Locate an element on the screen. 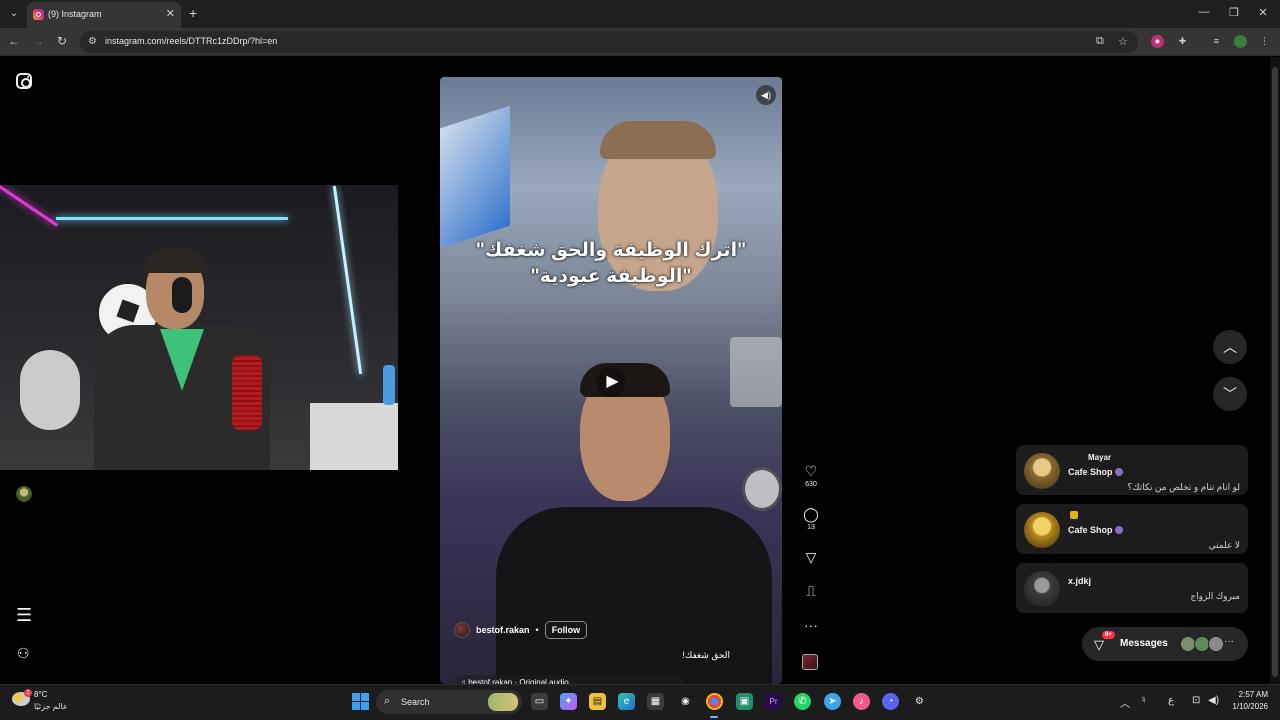  message-notification: Cafe Shop لا علمني is located at coordinates (1132, 529).